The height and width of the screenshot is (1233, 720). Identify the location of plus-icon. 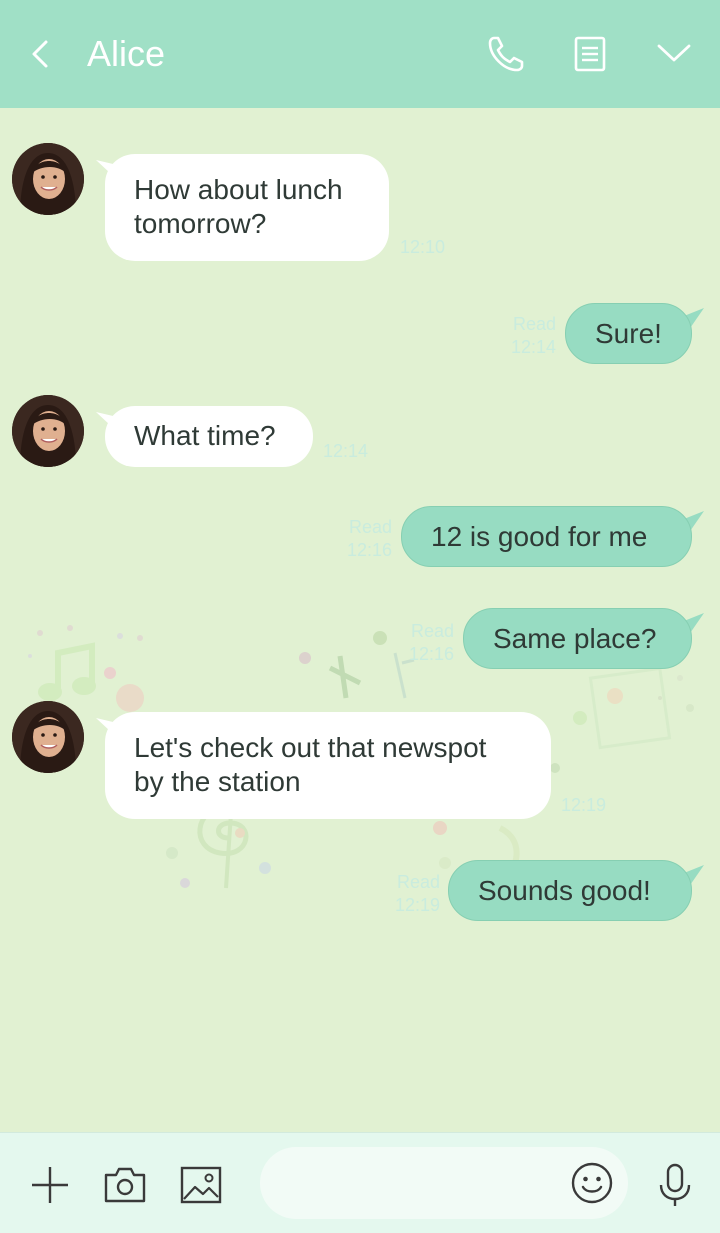
(50, 1185).